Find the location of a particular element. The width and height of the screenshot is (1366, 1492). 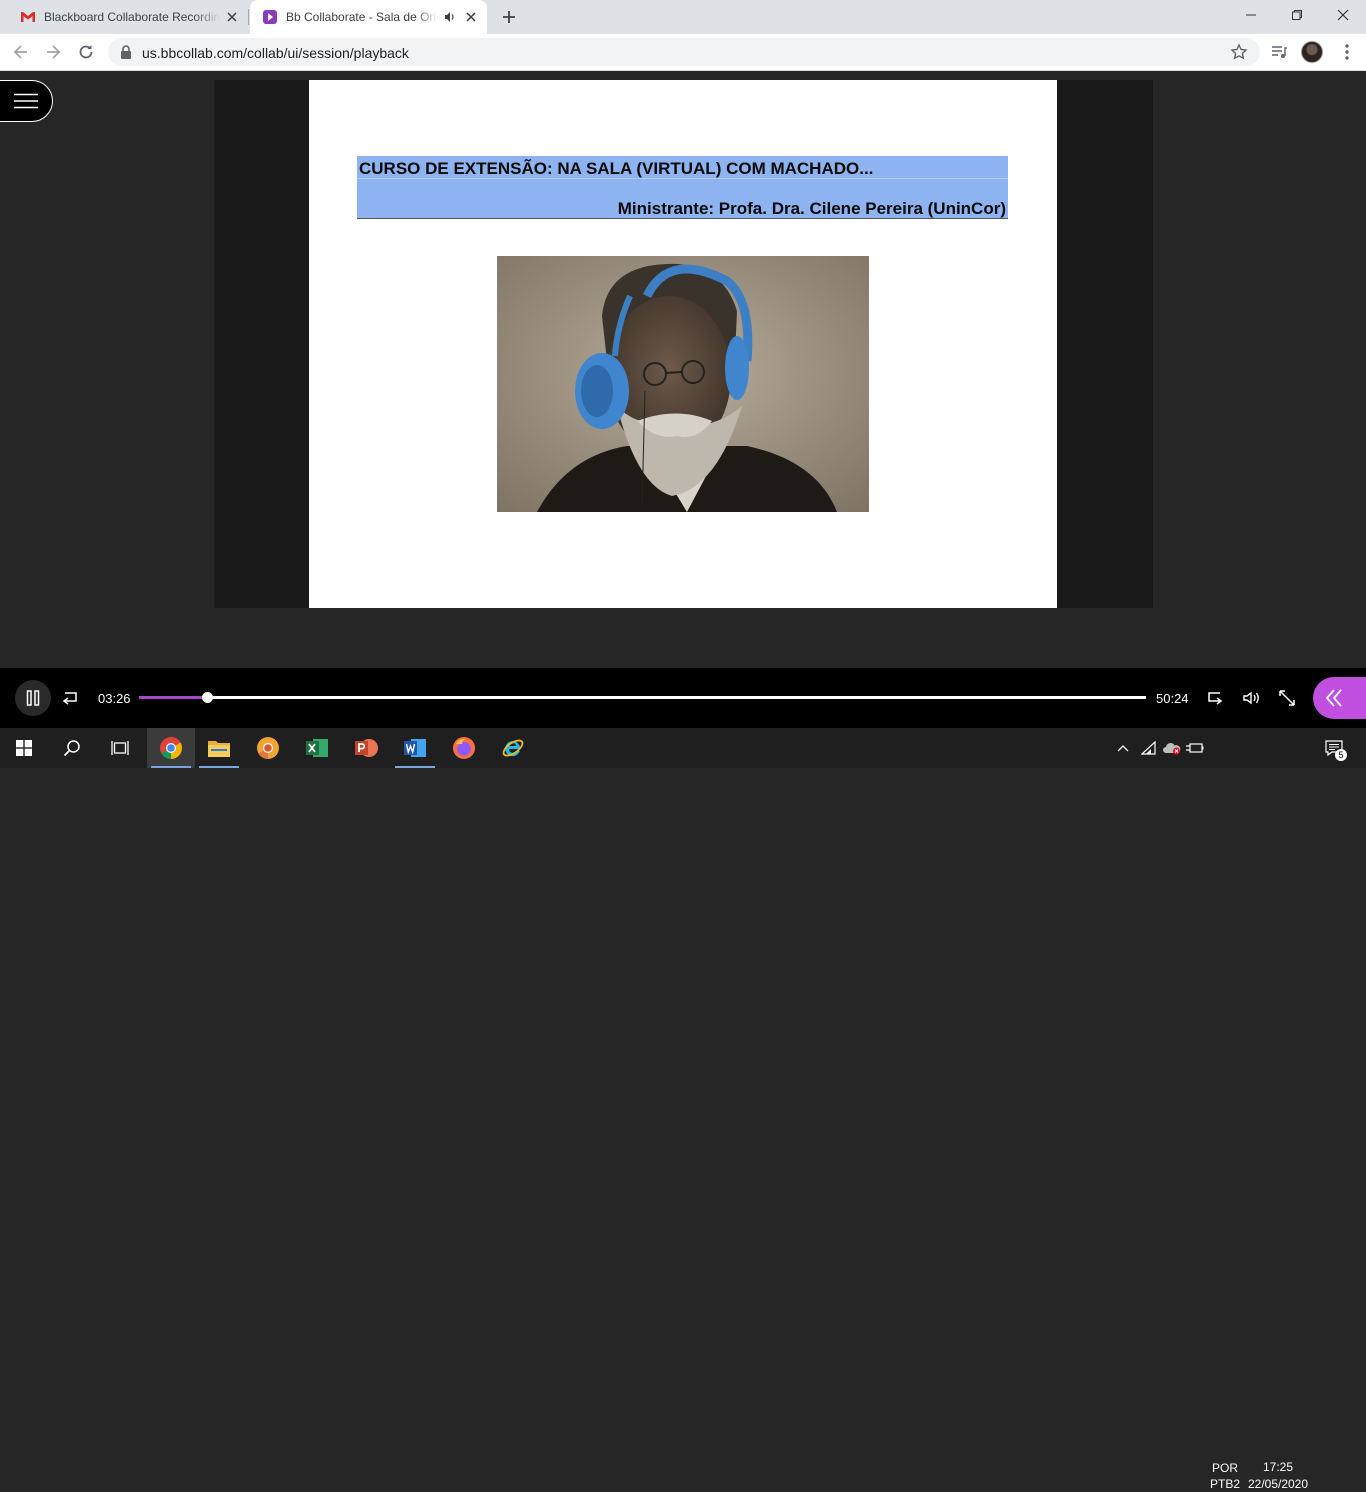

clock-date: 22/05/2020 is located at coordinates (1278, 1484).